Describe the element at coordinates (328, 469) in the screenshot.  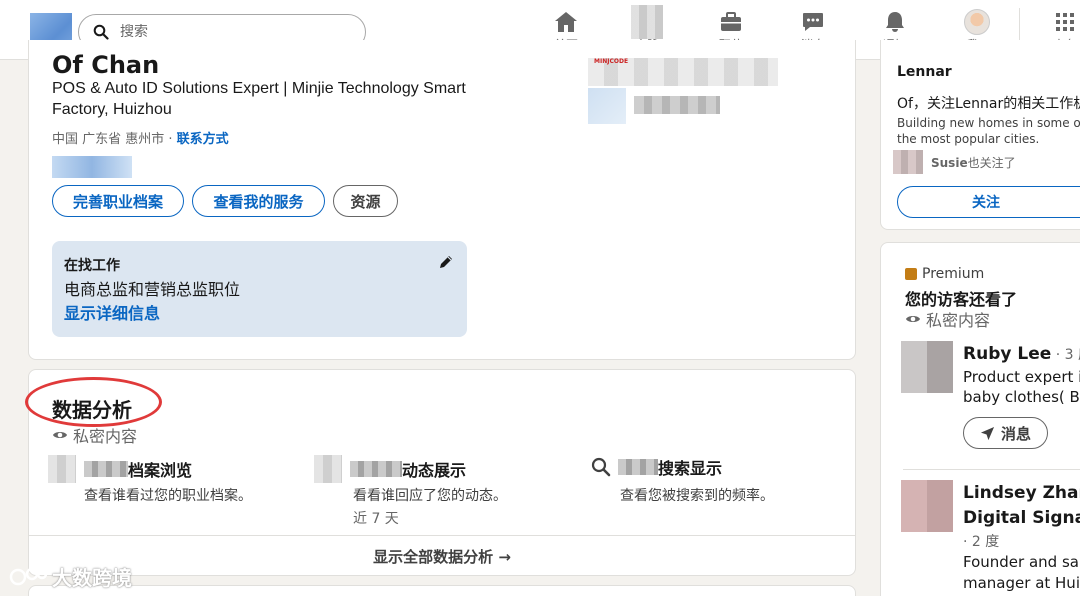
I see `chart-icon` at that location.